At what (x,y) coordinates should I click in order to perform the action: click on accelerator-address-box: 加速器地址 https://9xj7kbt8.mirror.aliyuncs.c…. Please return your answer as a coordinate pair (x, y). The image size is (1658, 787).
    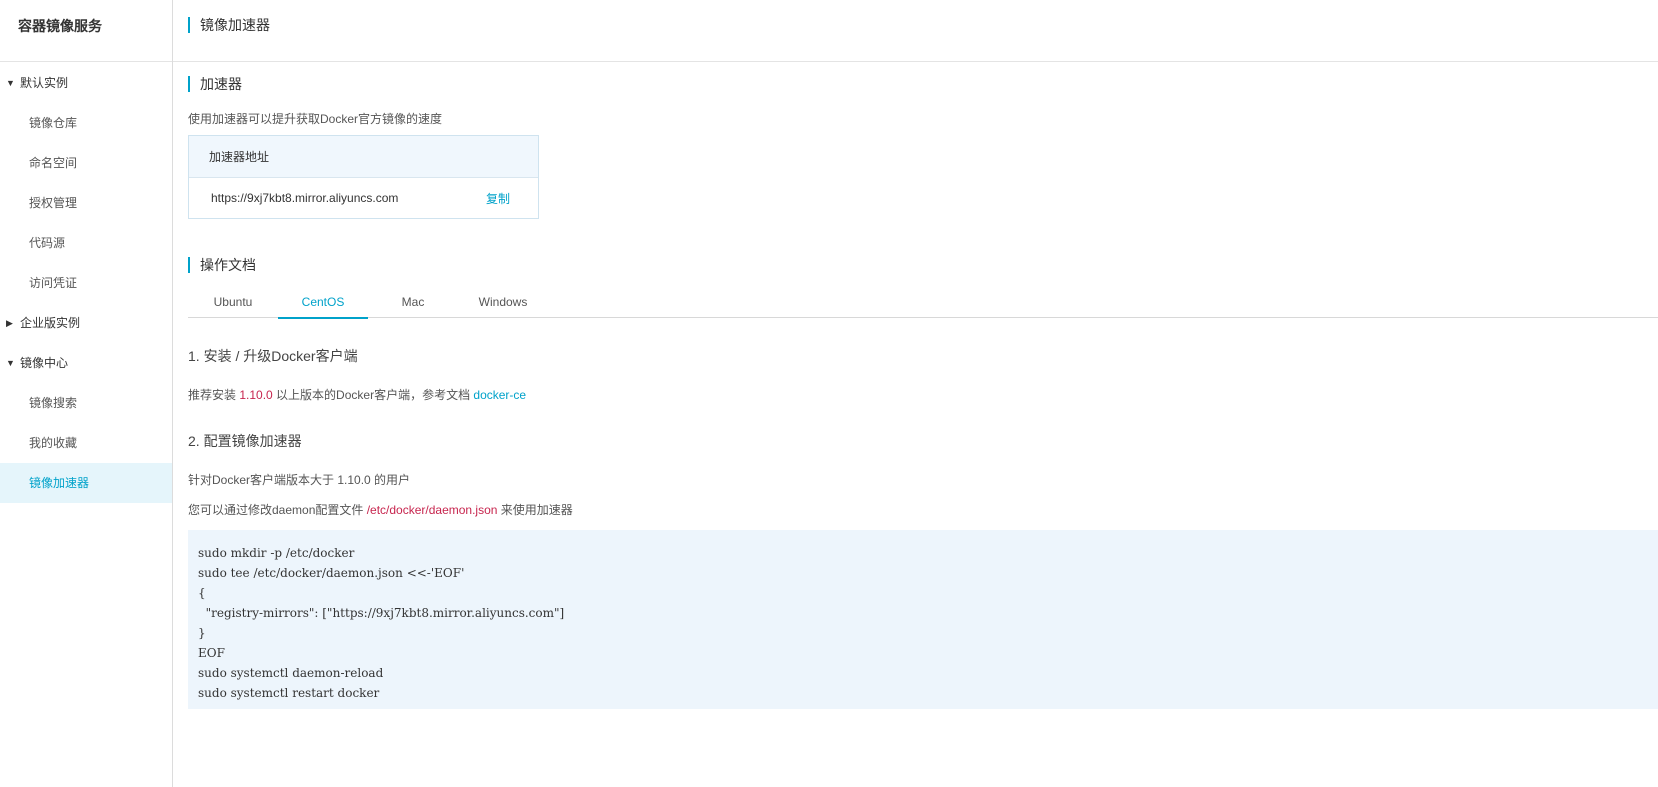
    Looking at the image, I should click on (363, 177).